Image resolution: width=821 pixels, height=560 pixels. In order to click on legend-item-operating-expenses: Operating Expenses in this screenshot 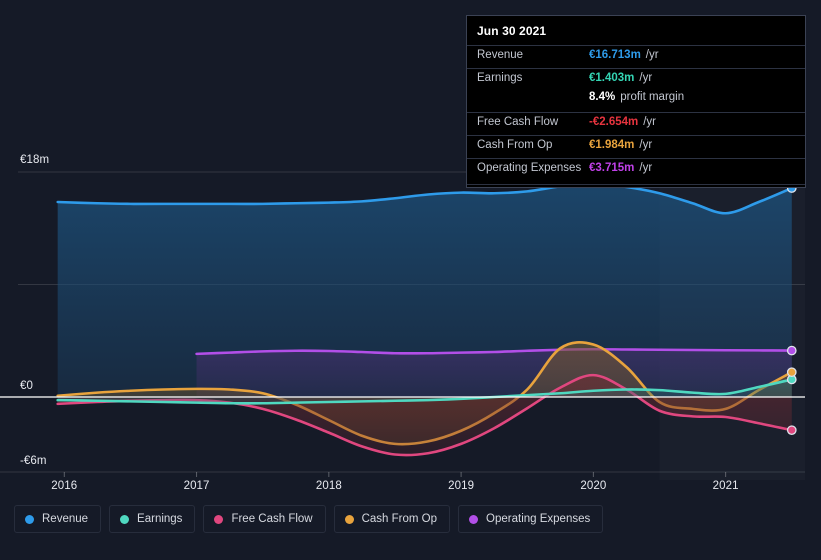, I will do `click(531, 519)`.